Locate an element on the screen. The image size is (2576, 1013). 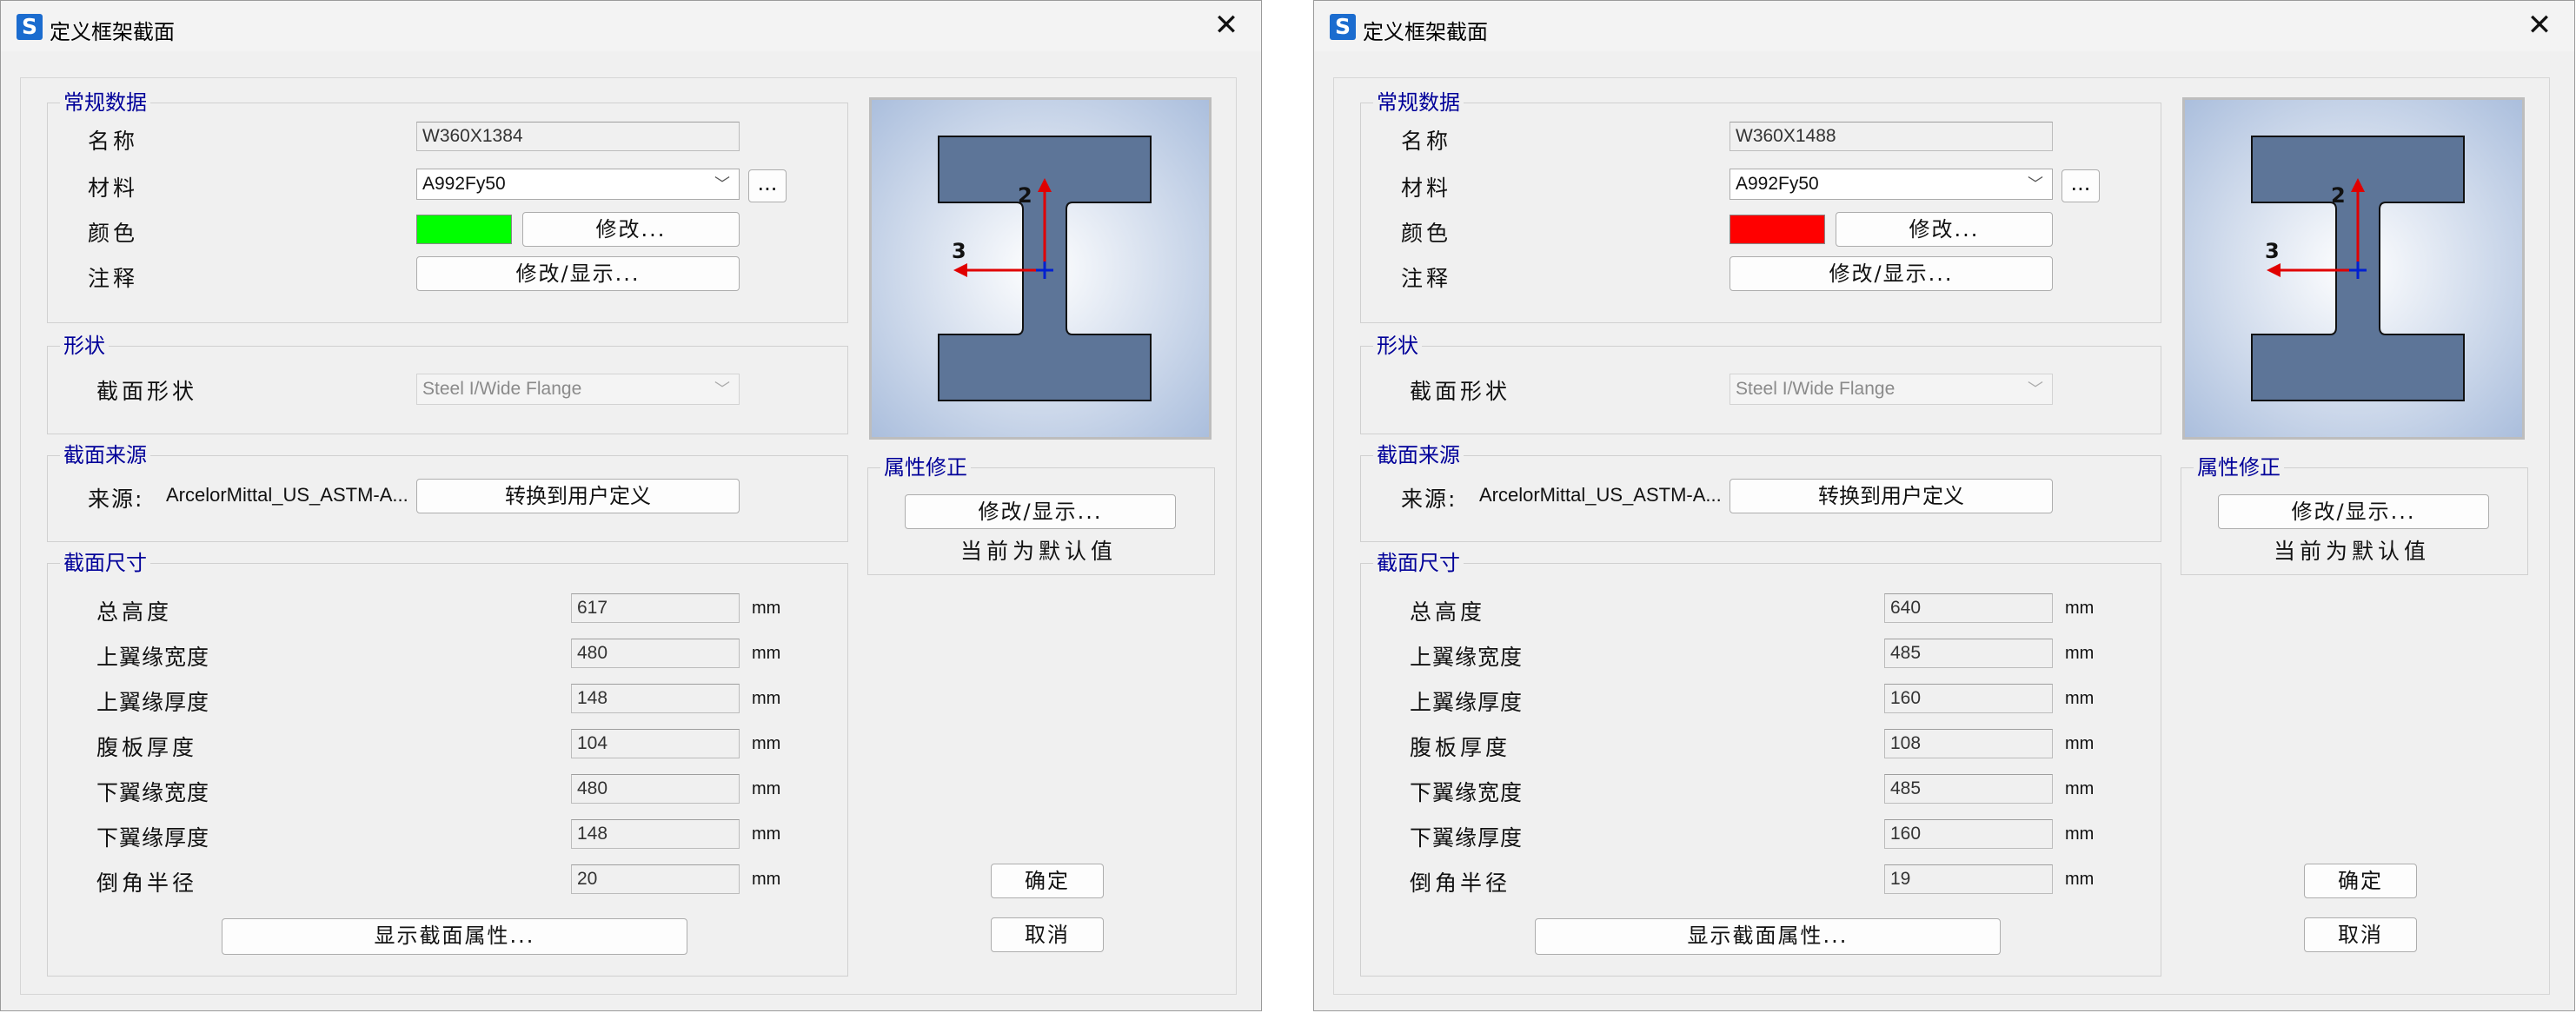
dim-field-total-height: 617 is located at coordinates (655, 608).